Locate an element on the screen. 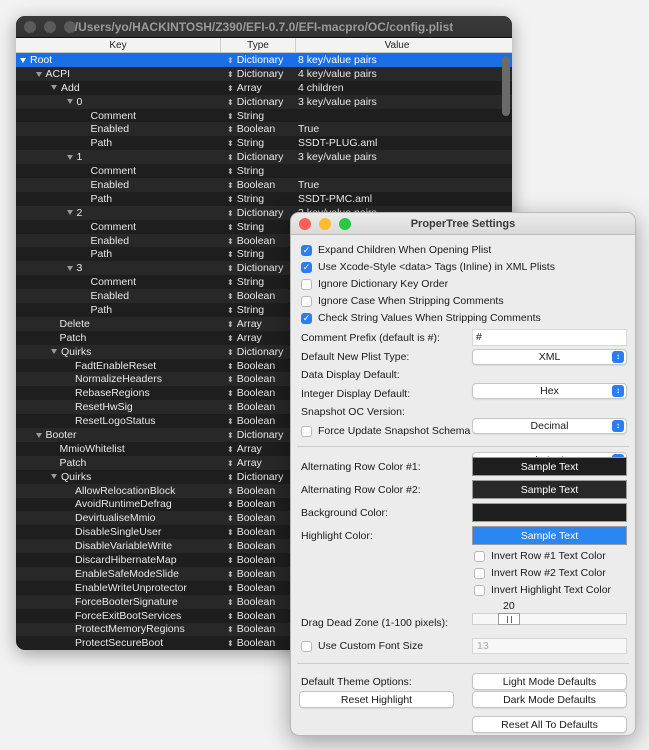  default-plist-type-select: XML ↕ is located at coordinates (549, 357).